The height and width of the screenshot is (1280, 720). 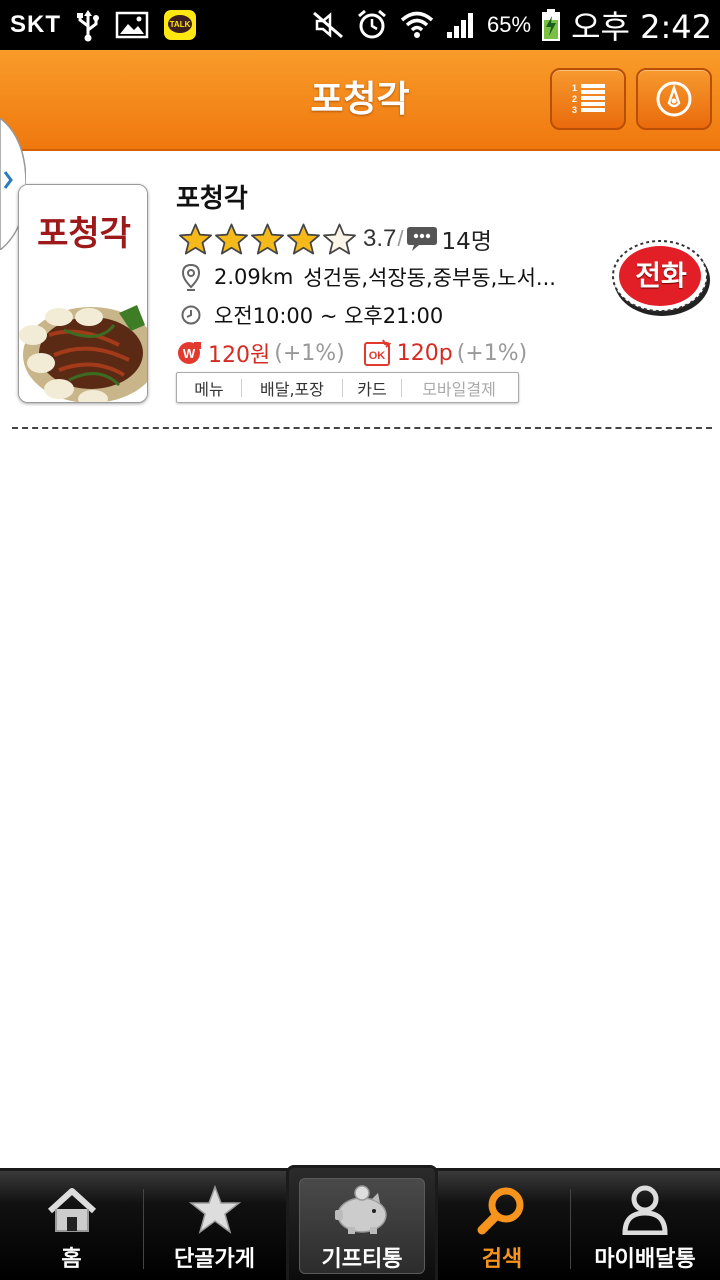 I want to click on point-ok: 120p, so click(x=424, y=353).